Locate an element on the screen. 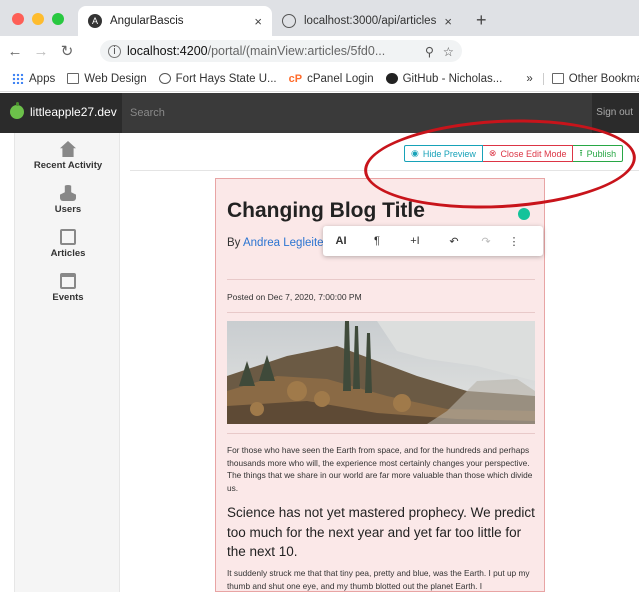 This screenshot has height=592, width=639. bookmark-cpanel: cP cPanel Login is located at coordinates (331, 79).